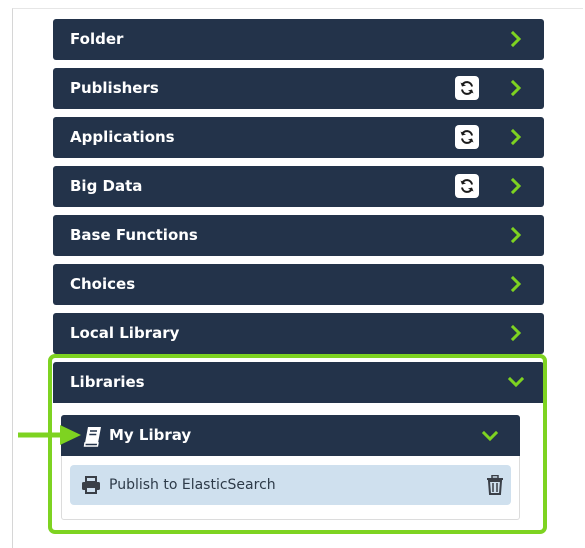 This screenshot has height=548, width=585. Describe the element at coordinates (114, 88) in the screenshot. I see `accordion-label: Publishers` at that location.